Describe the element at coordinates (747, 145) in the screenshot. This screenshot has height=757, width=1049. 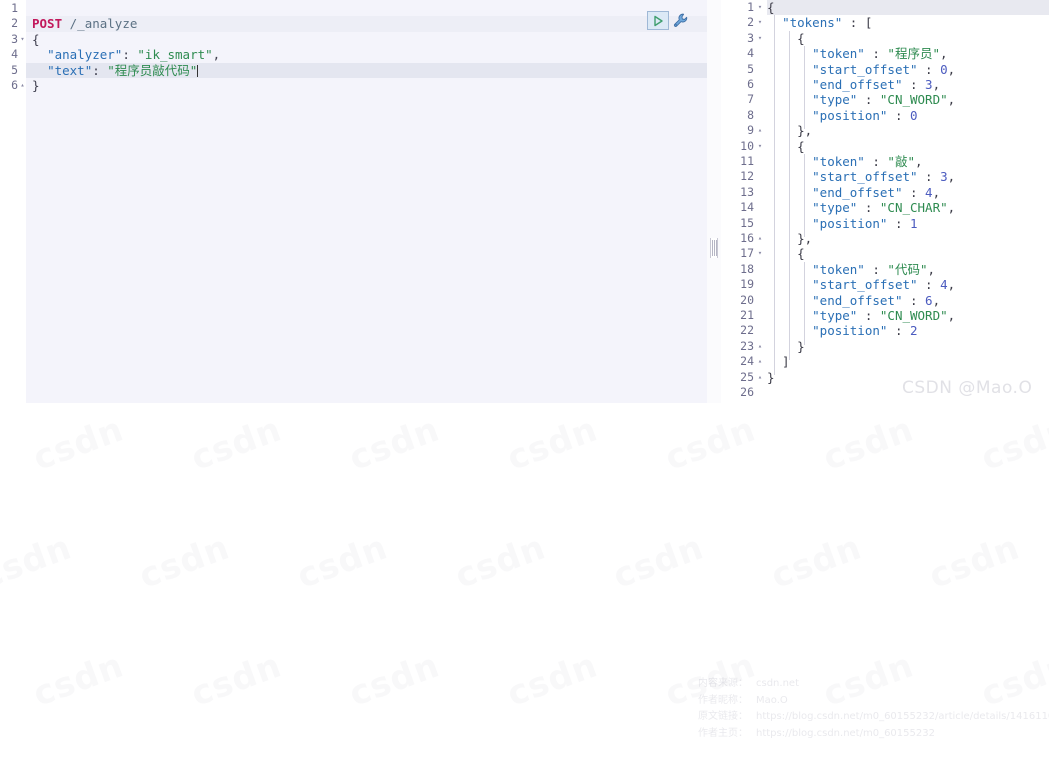
I see `line-number: 10` at that location.